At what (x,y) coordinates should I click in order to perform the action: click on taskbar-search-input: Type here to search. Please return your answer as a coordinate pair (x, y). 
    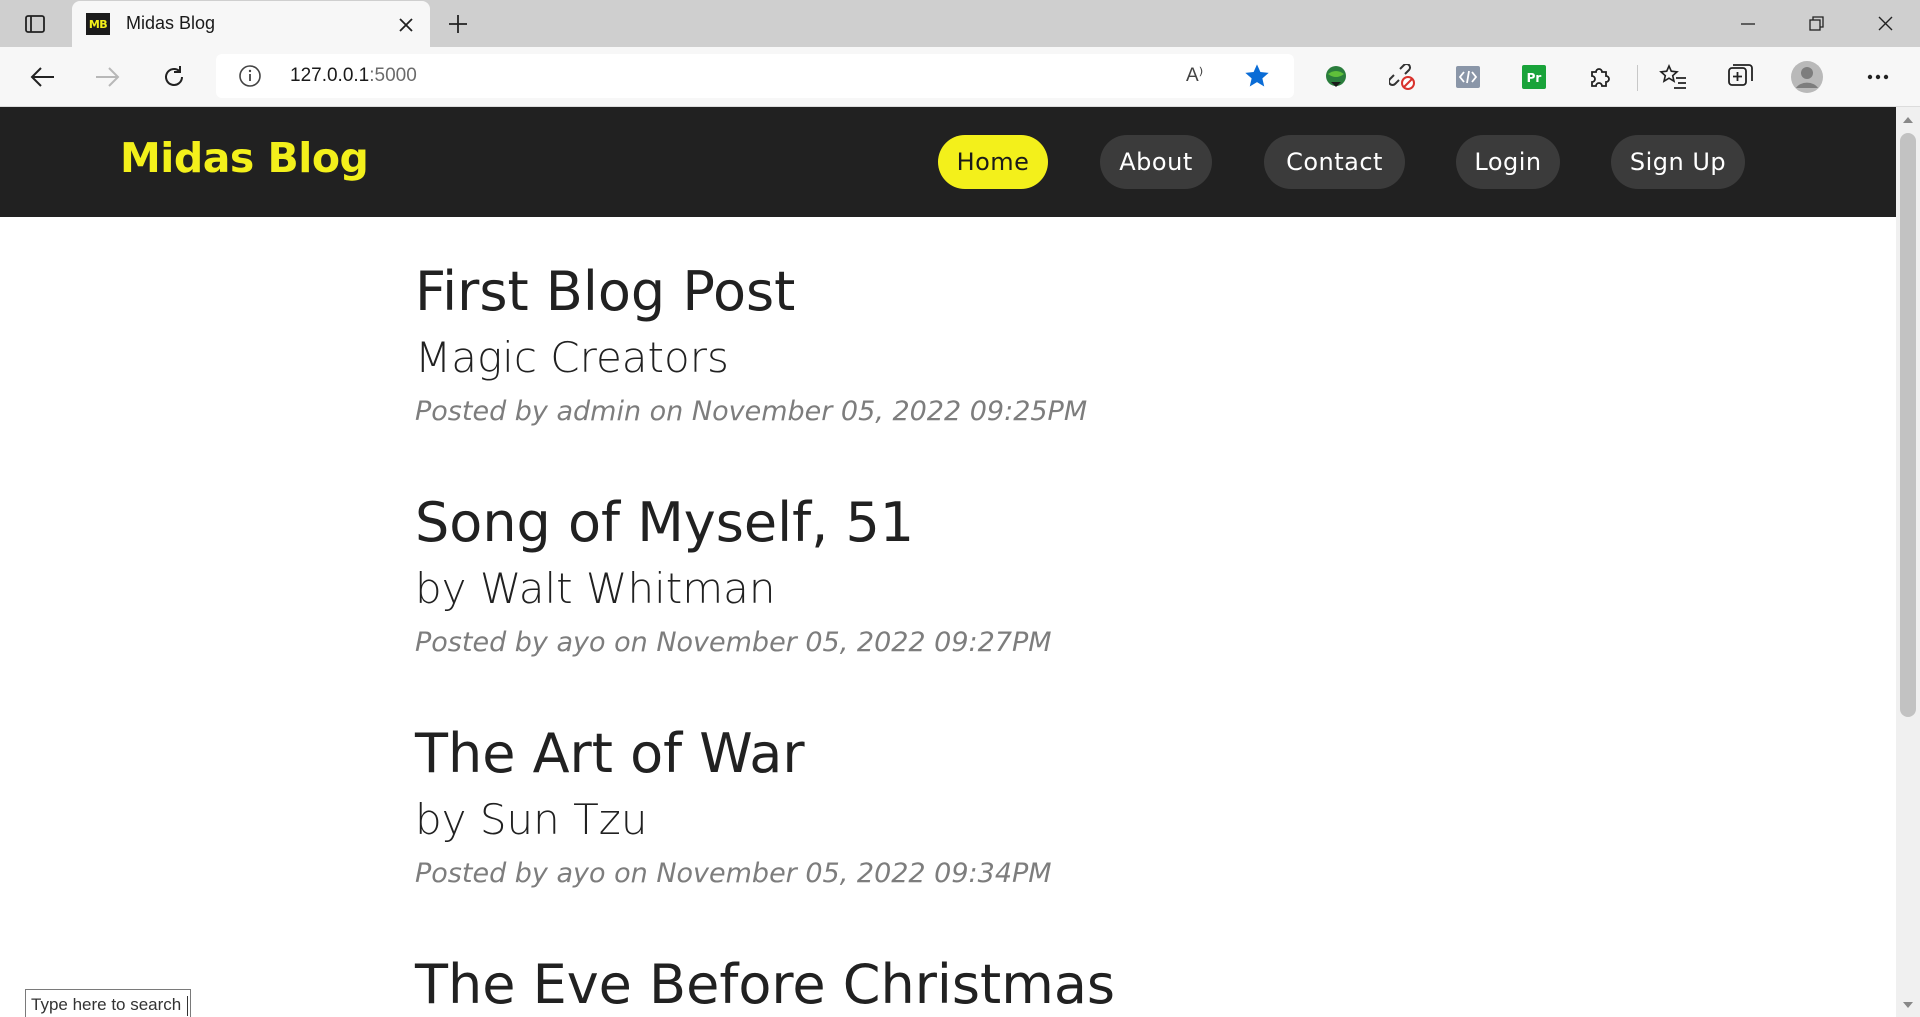
    Looking at the image, I should click on (108, 1003).